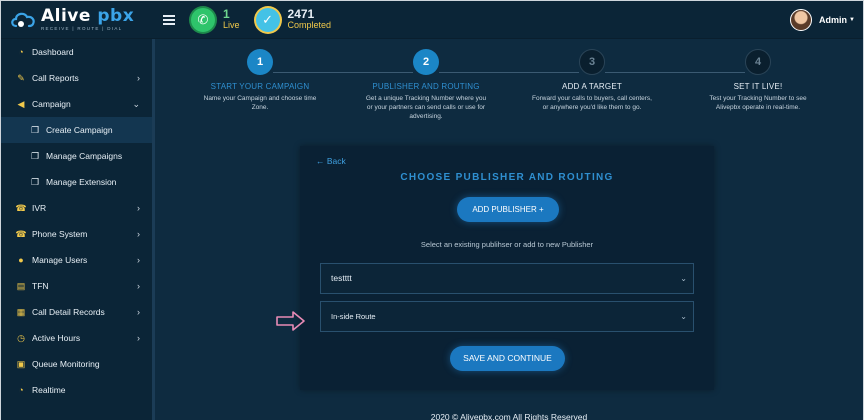 The width and height of the screenshot is (864, 420). What do you see at coordinates (60, 260) in the screenshot?
I see `sidebar-item-label: Manage Users` at bounding box center [60, 260].